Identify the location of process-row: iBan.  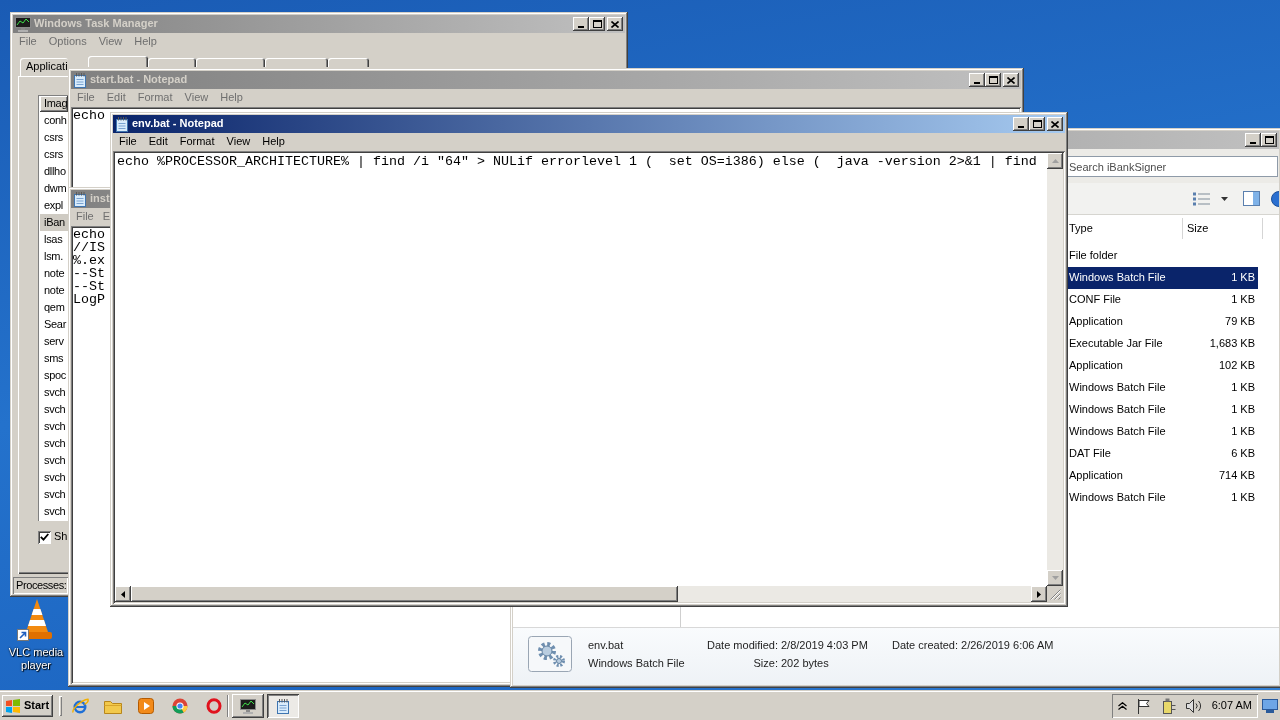
(54, 222).